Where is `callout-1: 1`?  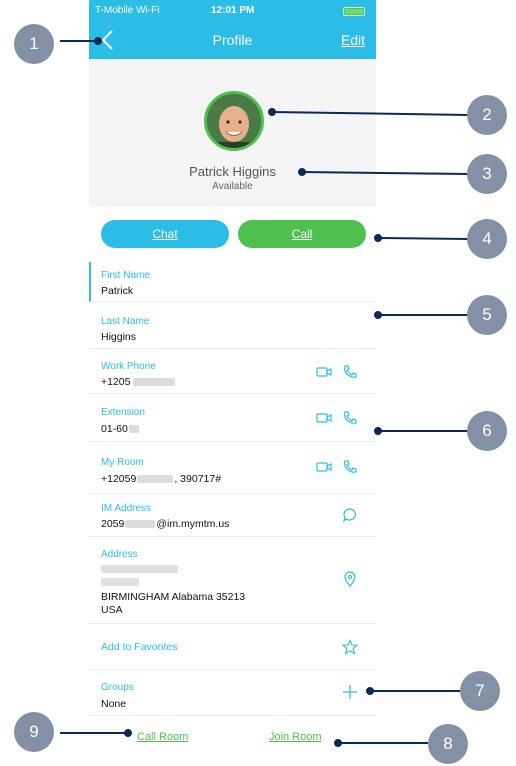
callout-1: 1 is located at coordinates (34, 44).